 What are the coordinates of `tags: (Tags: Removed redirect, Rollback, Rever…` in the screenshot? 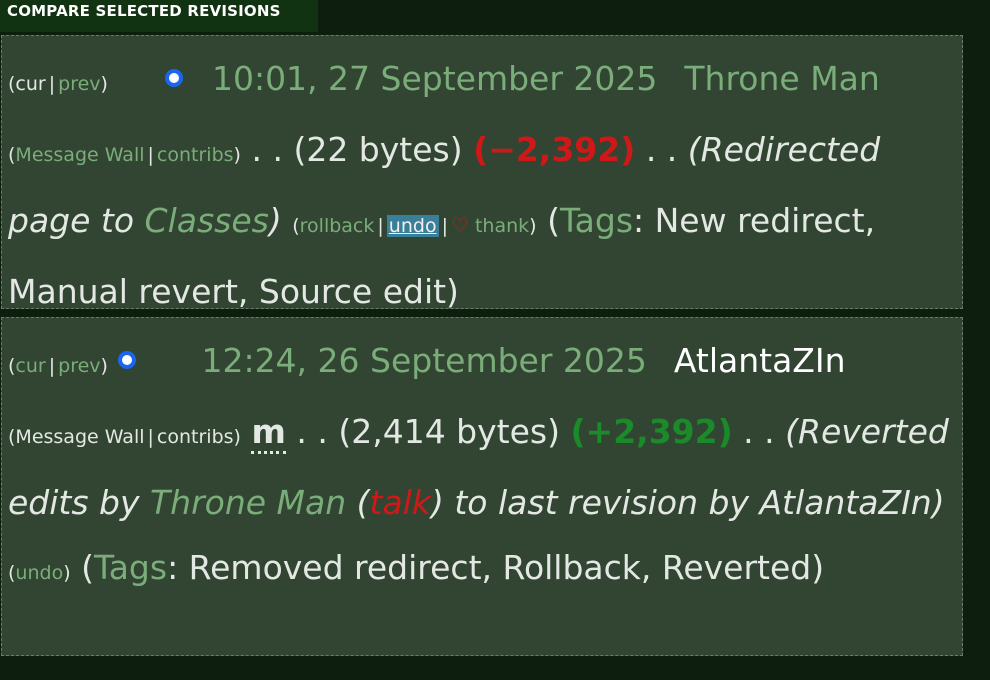 It's located at (453, 567).